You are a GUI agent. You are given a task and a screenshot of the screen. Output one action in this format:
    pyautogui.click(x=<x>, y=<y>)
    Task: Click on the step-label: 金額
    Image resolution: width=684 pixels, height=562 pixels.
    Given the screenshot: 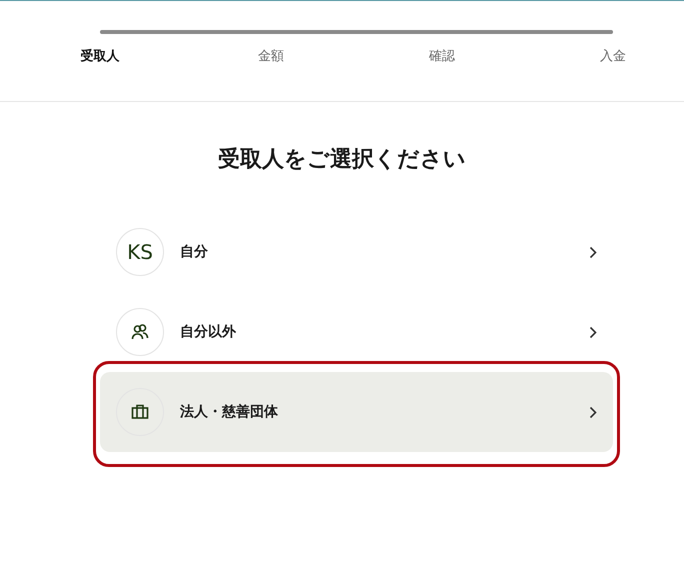 What is the action you would take?
    pyautogui.click(x=271, y=56)
    